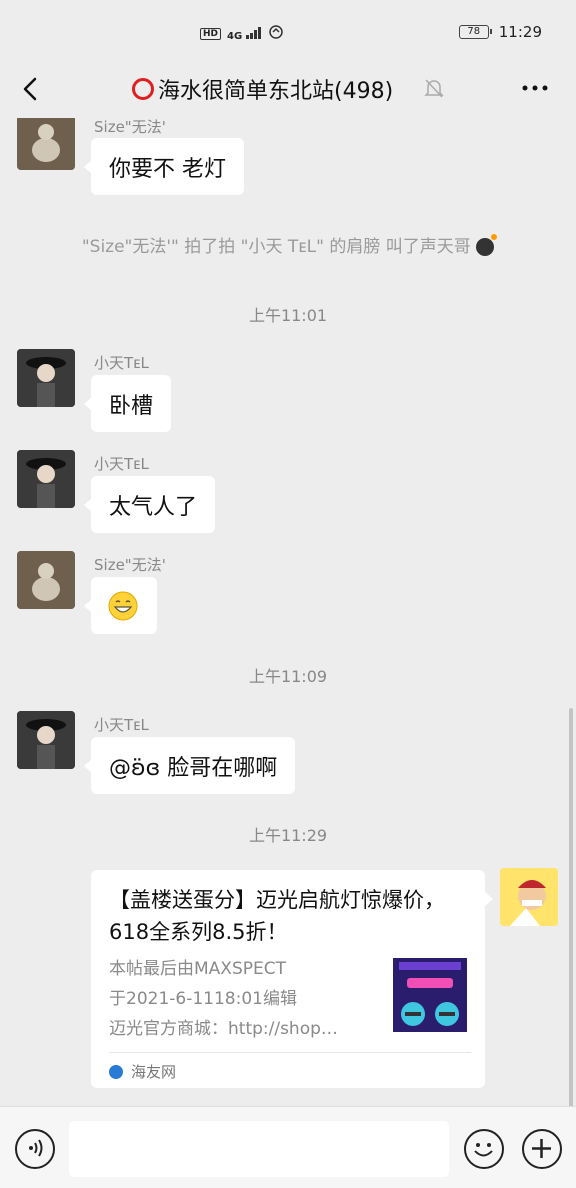 The image size is (576, 1188). Describe the element at coordinates (276, 91) in the screenshot. I see `chat-title-text: 海水很简单东北站(498)` at that location.